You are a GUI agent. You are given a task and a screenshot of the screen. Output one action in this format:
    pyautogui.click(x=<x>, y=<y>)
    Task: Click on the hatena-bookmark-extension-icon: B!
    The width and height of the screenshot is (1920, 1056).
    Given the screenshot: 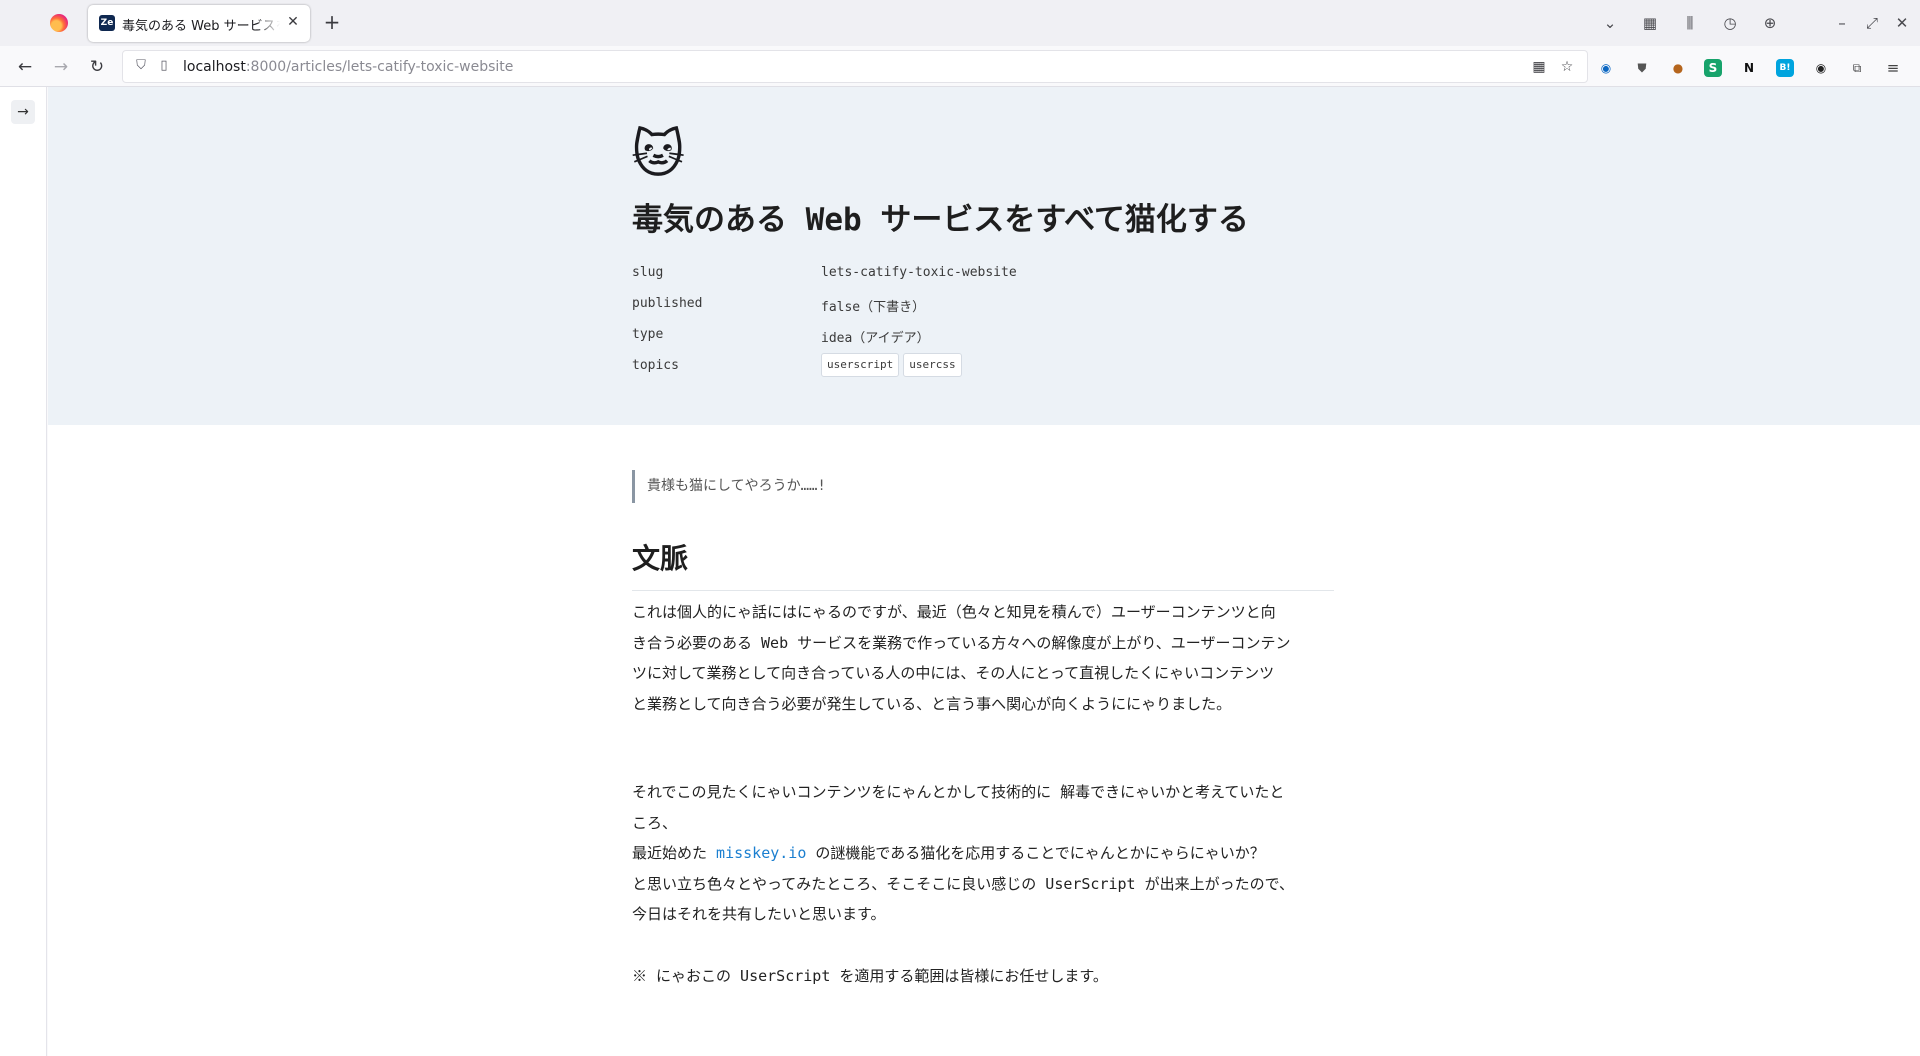 What is the action you would take?
    pyautogui.click(x=1785, y=68)
    